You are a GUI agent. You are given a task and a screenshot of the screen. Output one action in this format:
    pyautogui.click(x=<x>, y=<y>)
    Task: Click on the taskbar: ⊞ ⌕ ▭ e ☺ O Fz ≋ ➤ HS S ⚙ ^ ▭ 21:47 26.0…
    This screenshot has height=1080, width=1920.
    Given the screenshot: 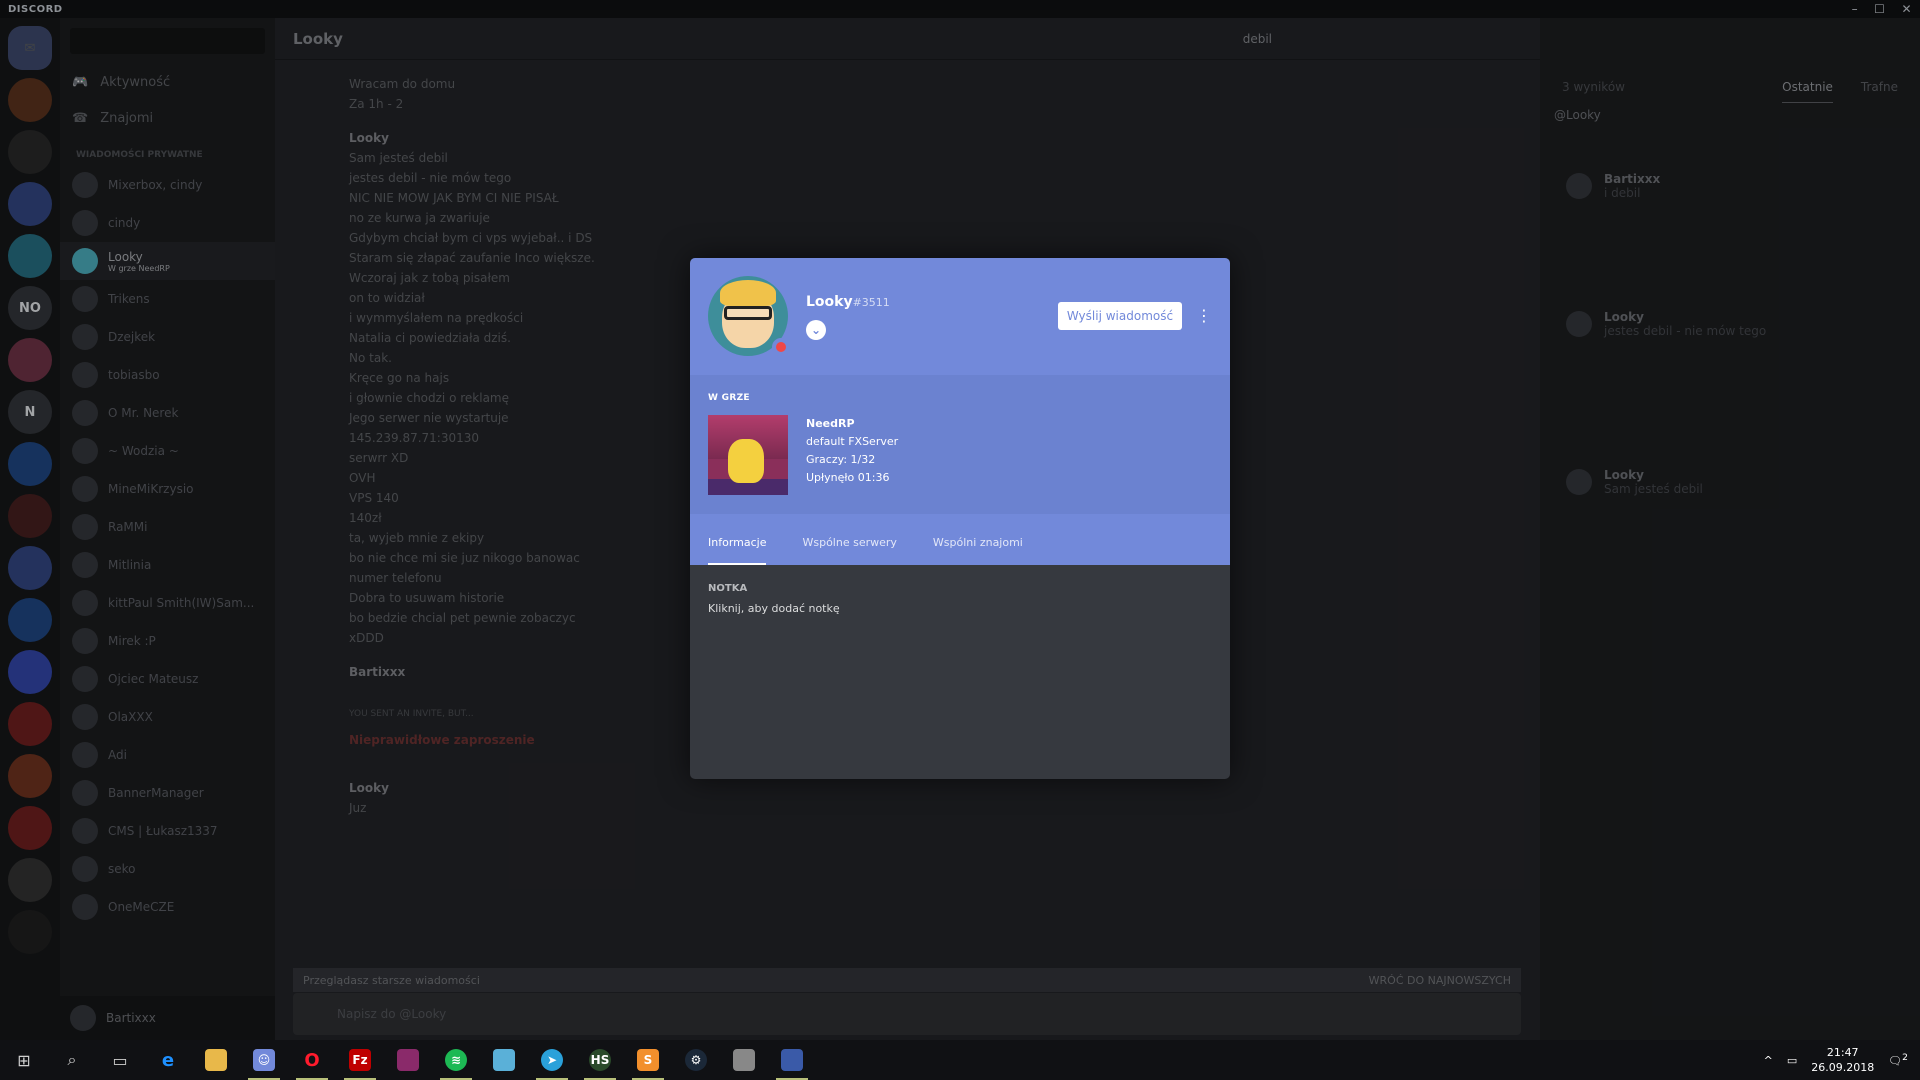 What is the action you would take?
    pyautogui.click(x=960, y=1060)
    